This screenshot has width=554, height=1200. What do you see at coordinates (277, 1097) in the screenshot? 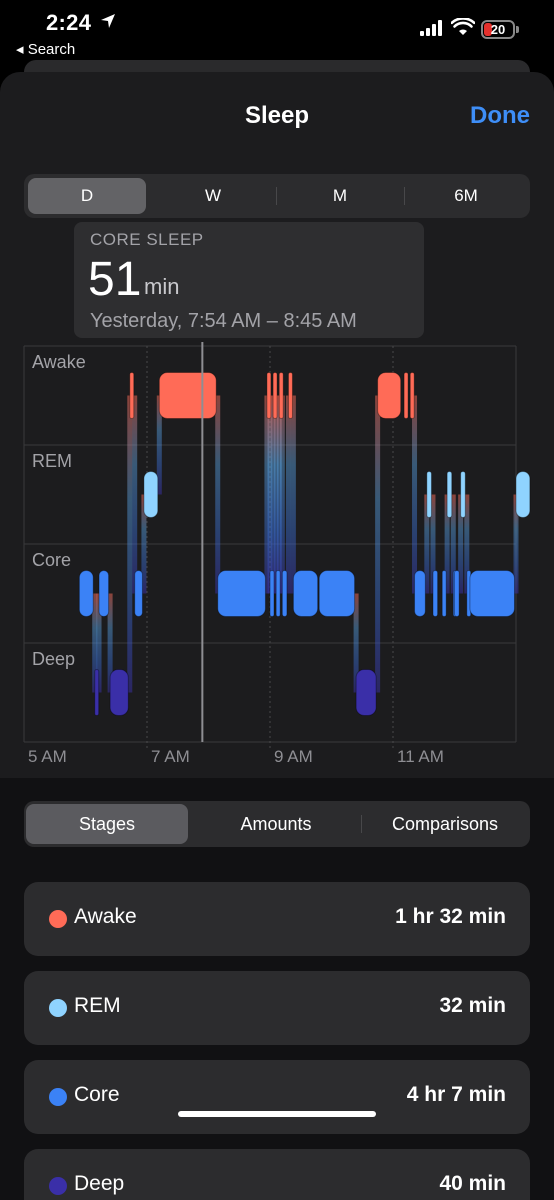
I see `stage-row-core: Core 4 hr 7 min` at bounding box center [277, 1097].